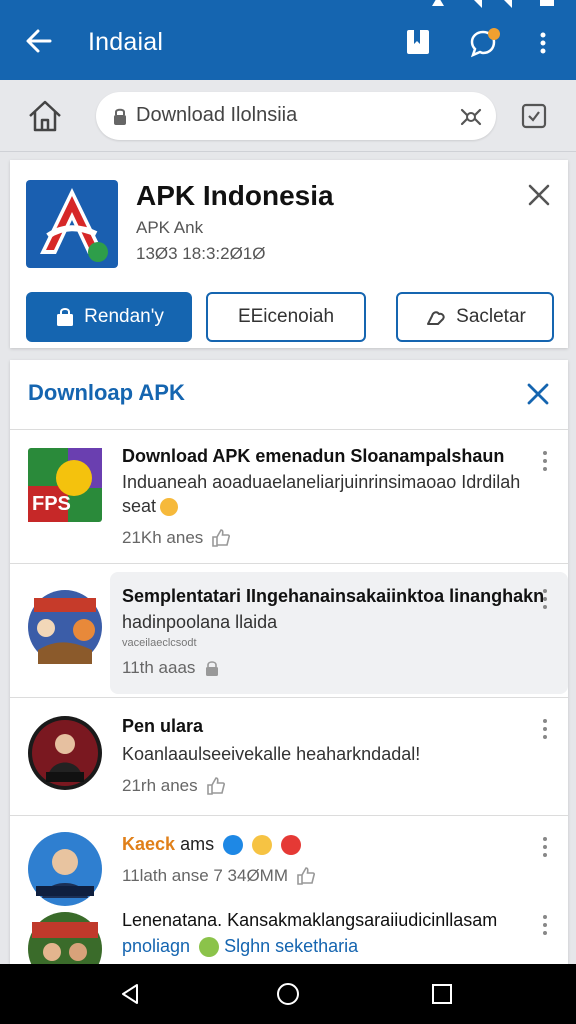 This screenshot has width=576, height=1024. I want to click on emoji-icon, so click(169, 507).